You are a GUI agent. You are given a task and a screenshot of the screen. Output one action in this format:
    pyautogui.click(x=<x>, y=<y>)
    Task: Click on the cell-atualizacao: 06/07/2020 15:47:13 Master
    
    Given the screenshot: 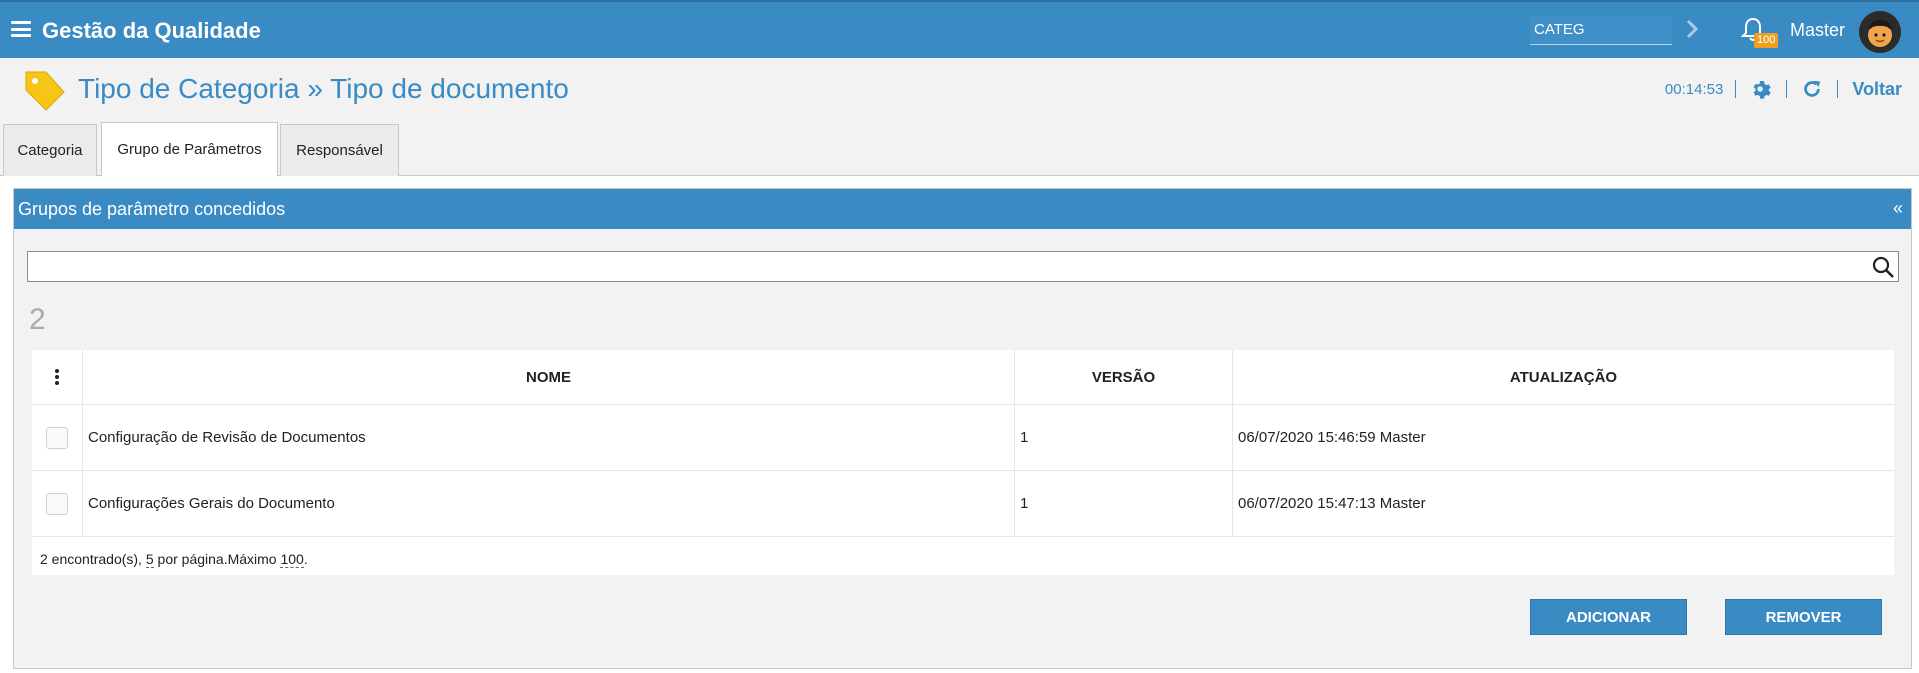 What is the action you would take?
    pyautogui.click(x=1332, y=503)
    